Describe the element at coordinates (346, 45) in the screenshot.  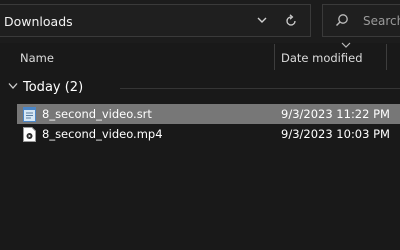
I see `sort-caret-icon` at that location.